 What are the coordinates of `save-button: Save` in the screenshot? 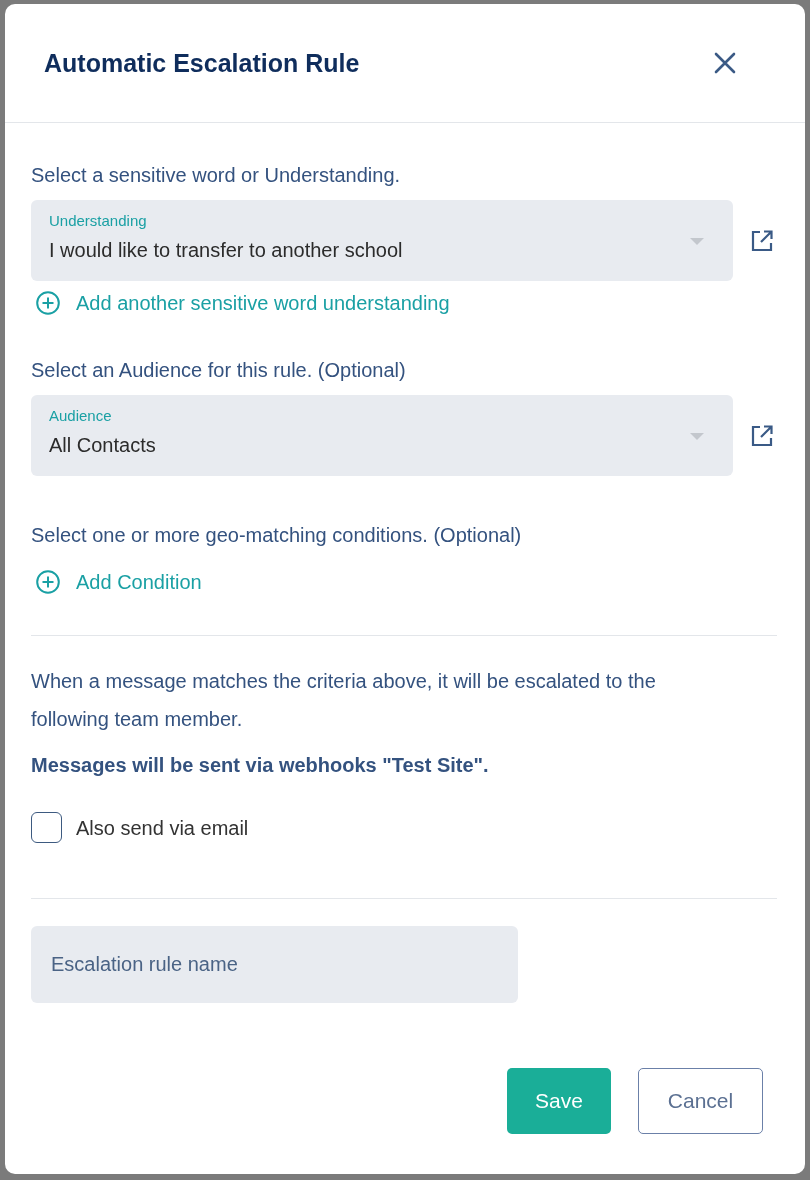 It's located at (559, 1101).